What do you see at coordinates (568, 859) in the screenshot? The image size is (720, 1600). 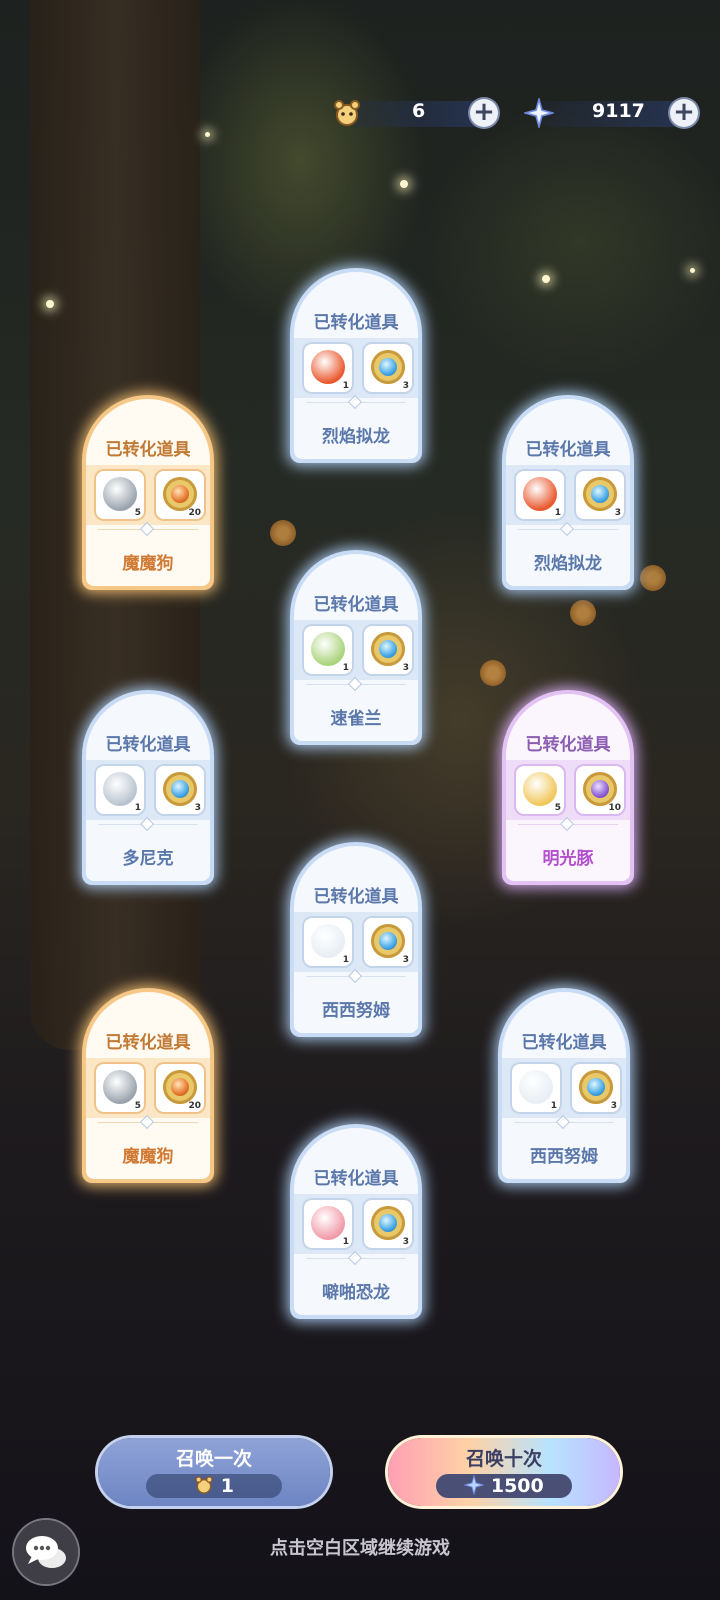 I see `pet-name: 明光豚` at bounding box center [568, 859].